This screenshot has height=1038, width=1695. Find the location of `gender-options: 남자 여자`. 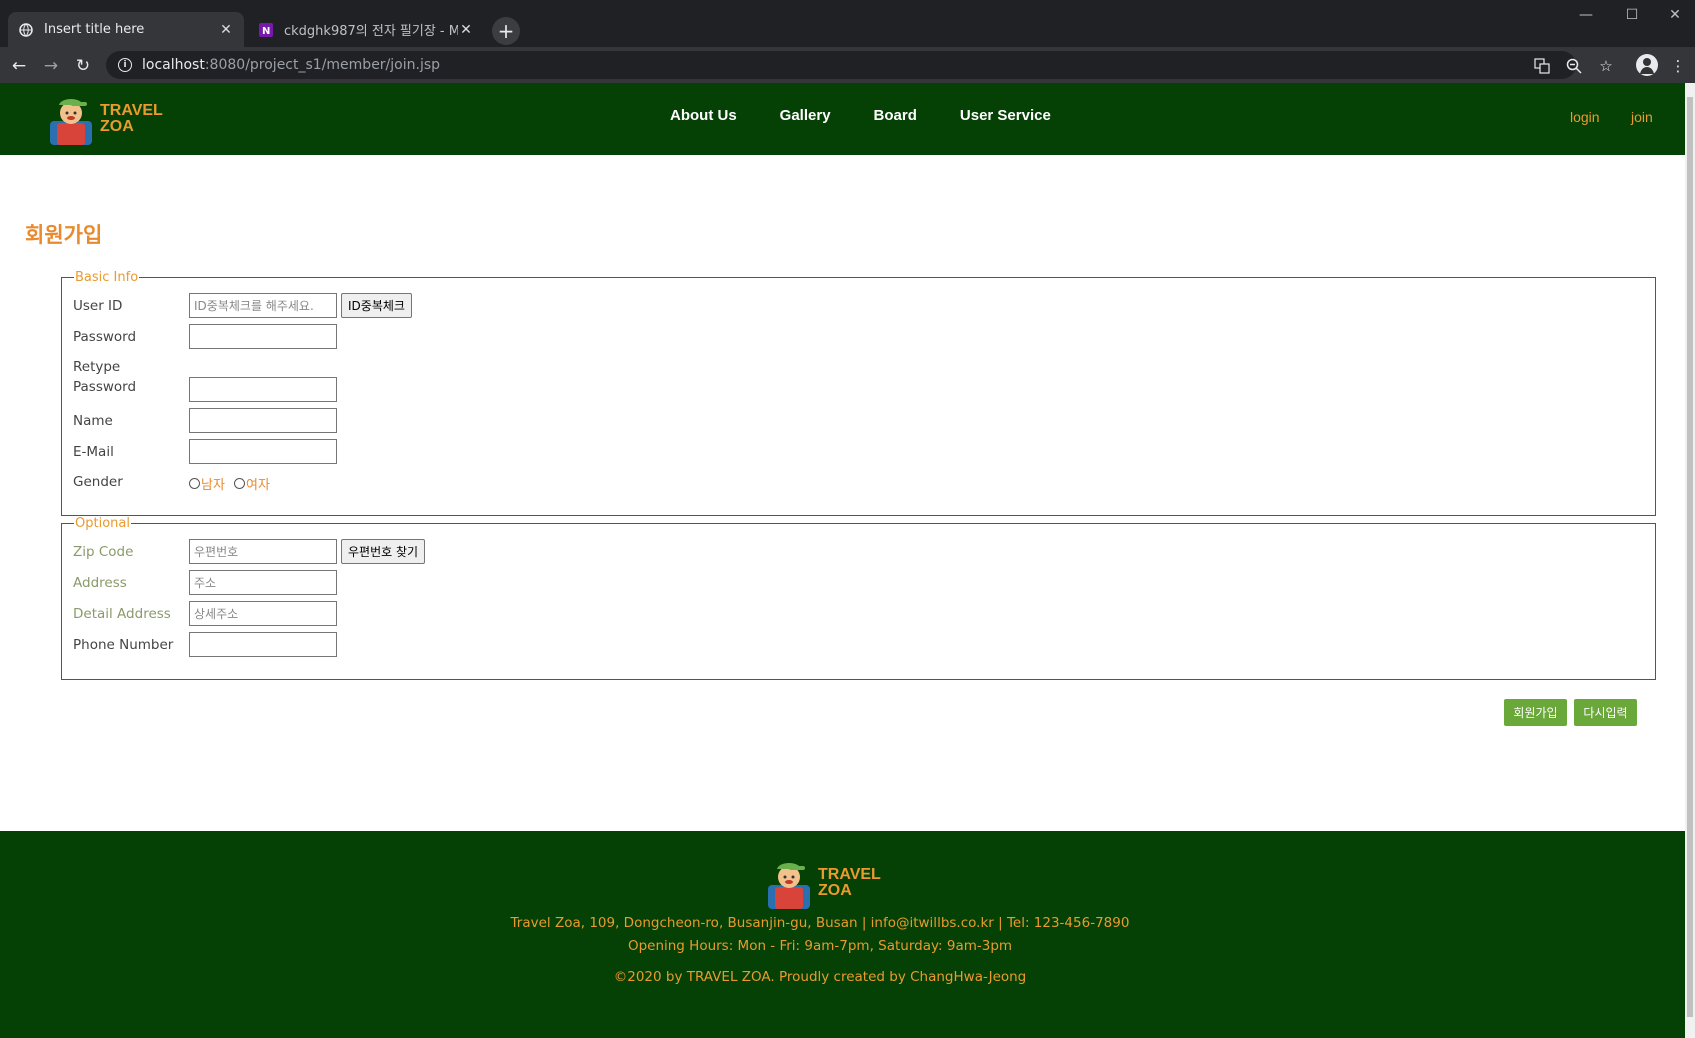

gender-options: 남자 여자 is located at coordinates (231, 483).